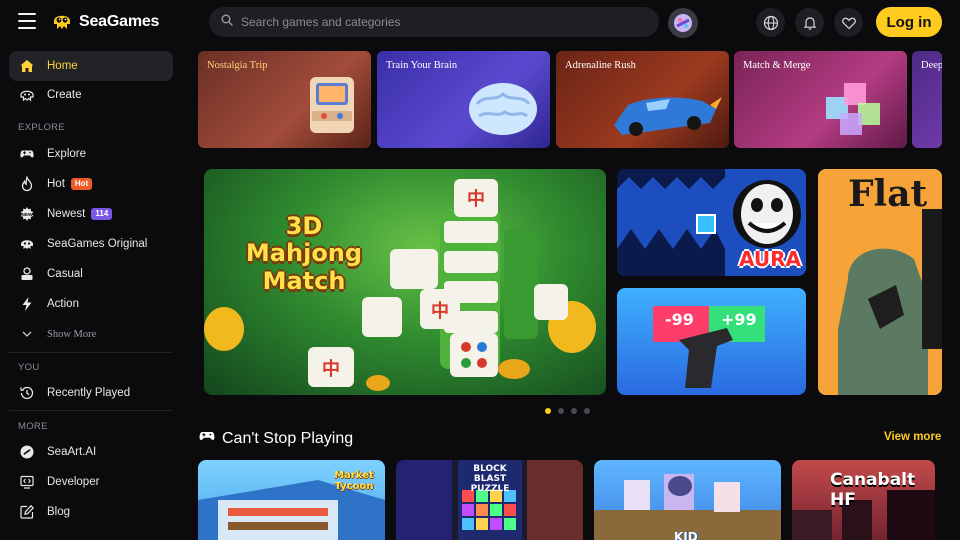 The height and width of the screenshot is (540, 960). Describe the element at coordinates (441, 22) in the screenshot. I see `search-input` at that location.